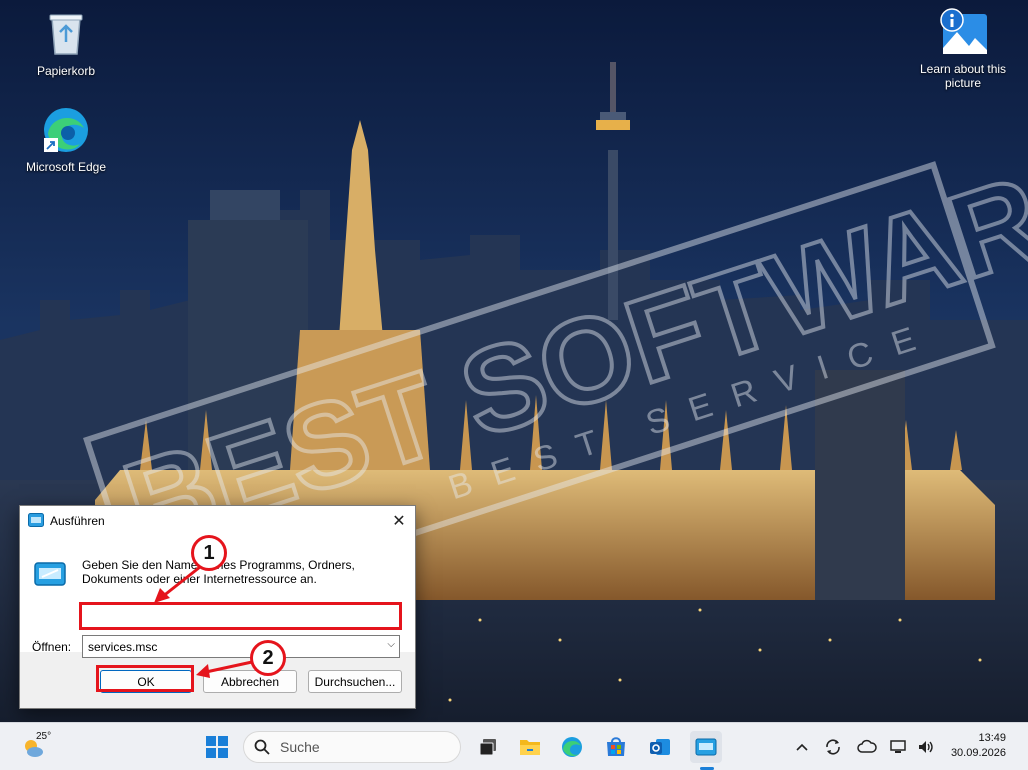 Image resolution: width=1028 pixels, height=770 pixels. I want to click on taskbar: 25° Suche 13:49 30.09.2026, so click(514, 746).